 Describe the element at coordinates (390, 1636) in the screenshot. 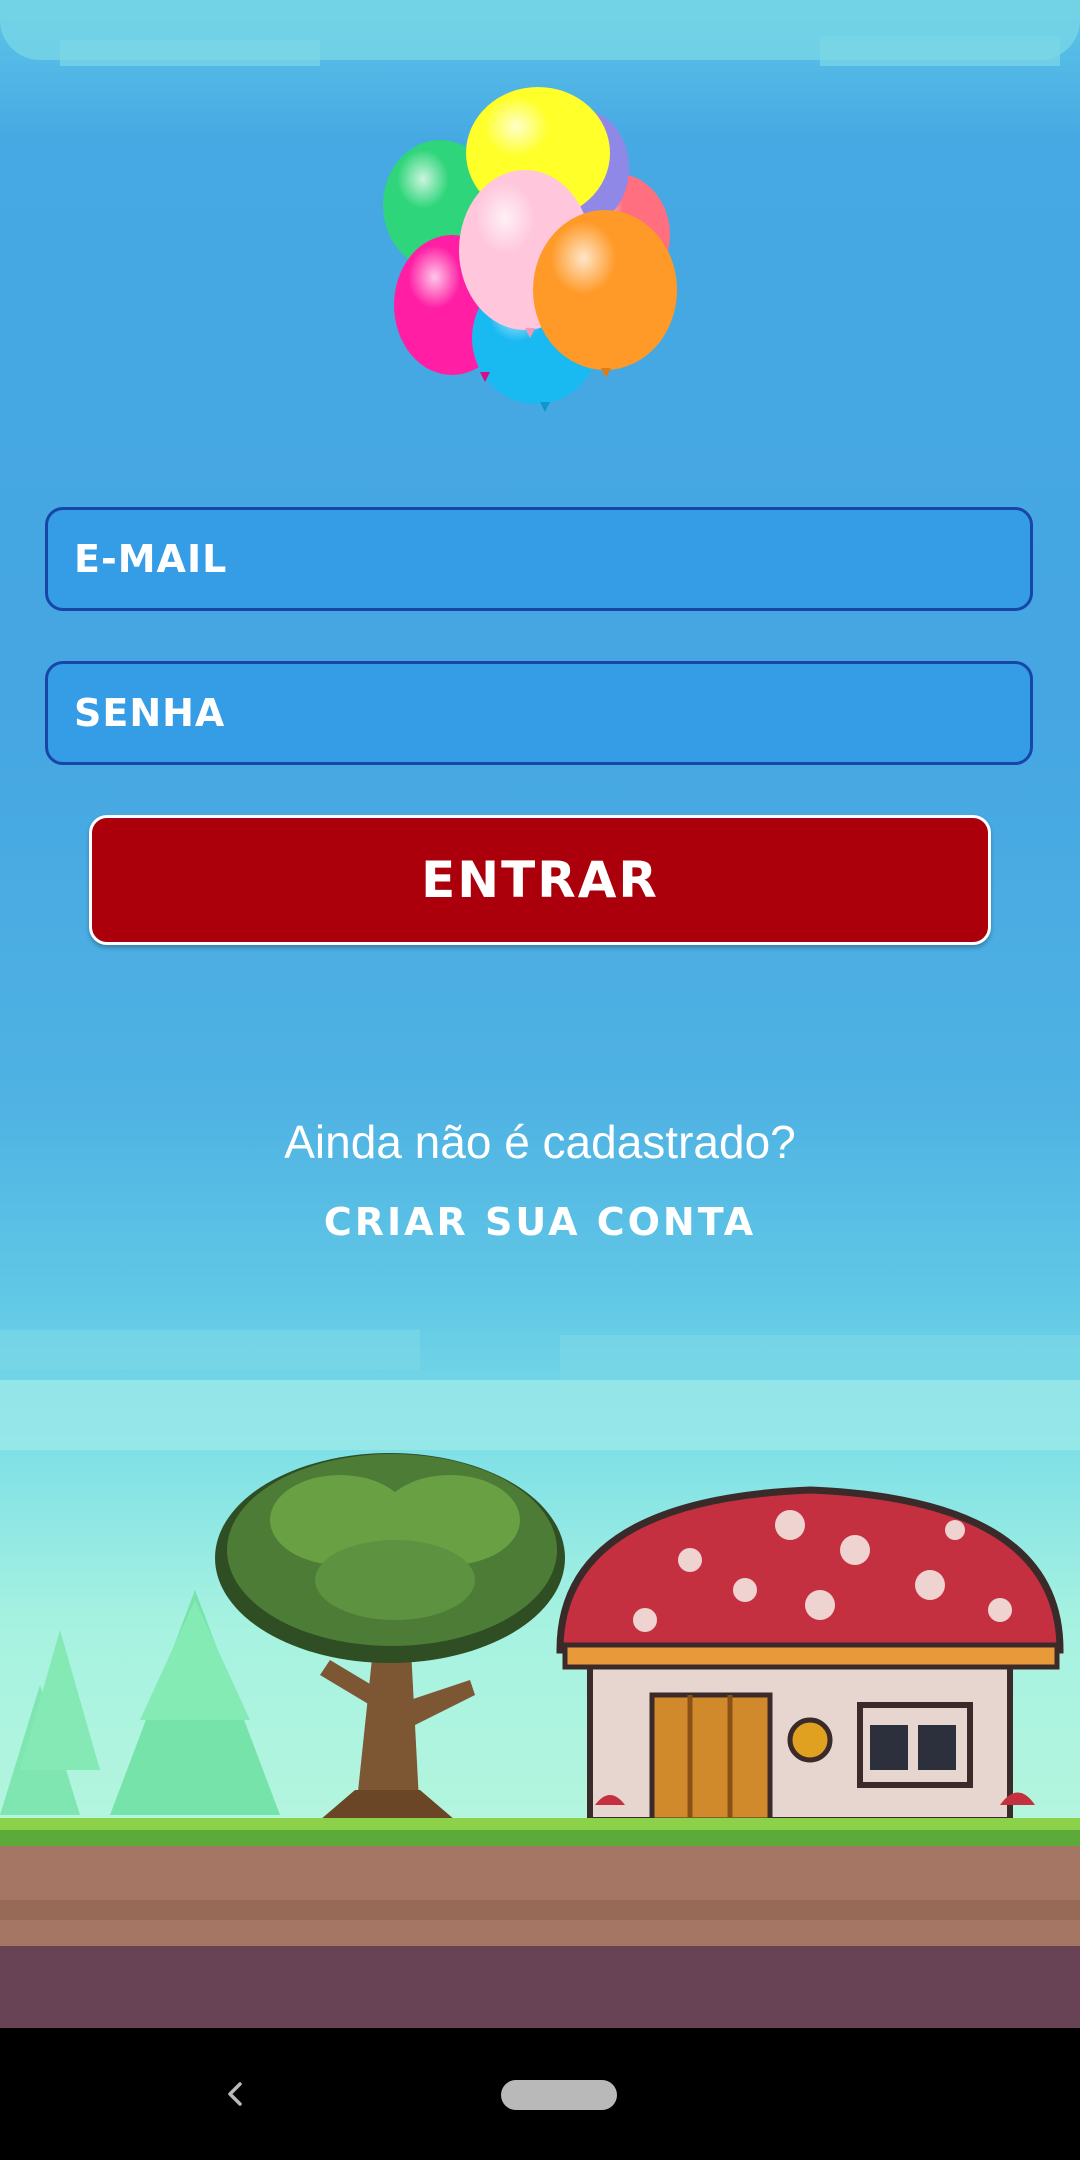

I see `tree` at that location.